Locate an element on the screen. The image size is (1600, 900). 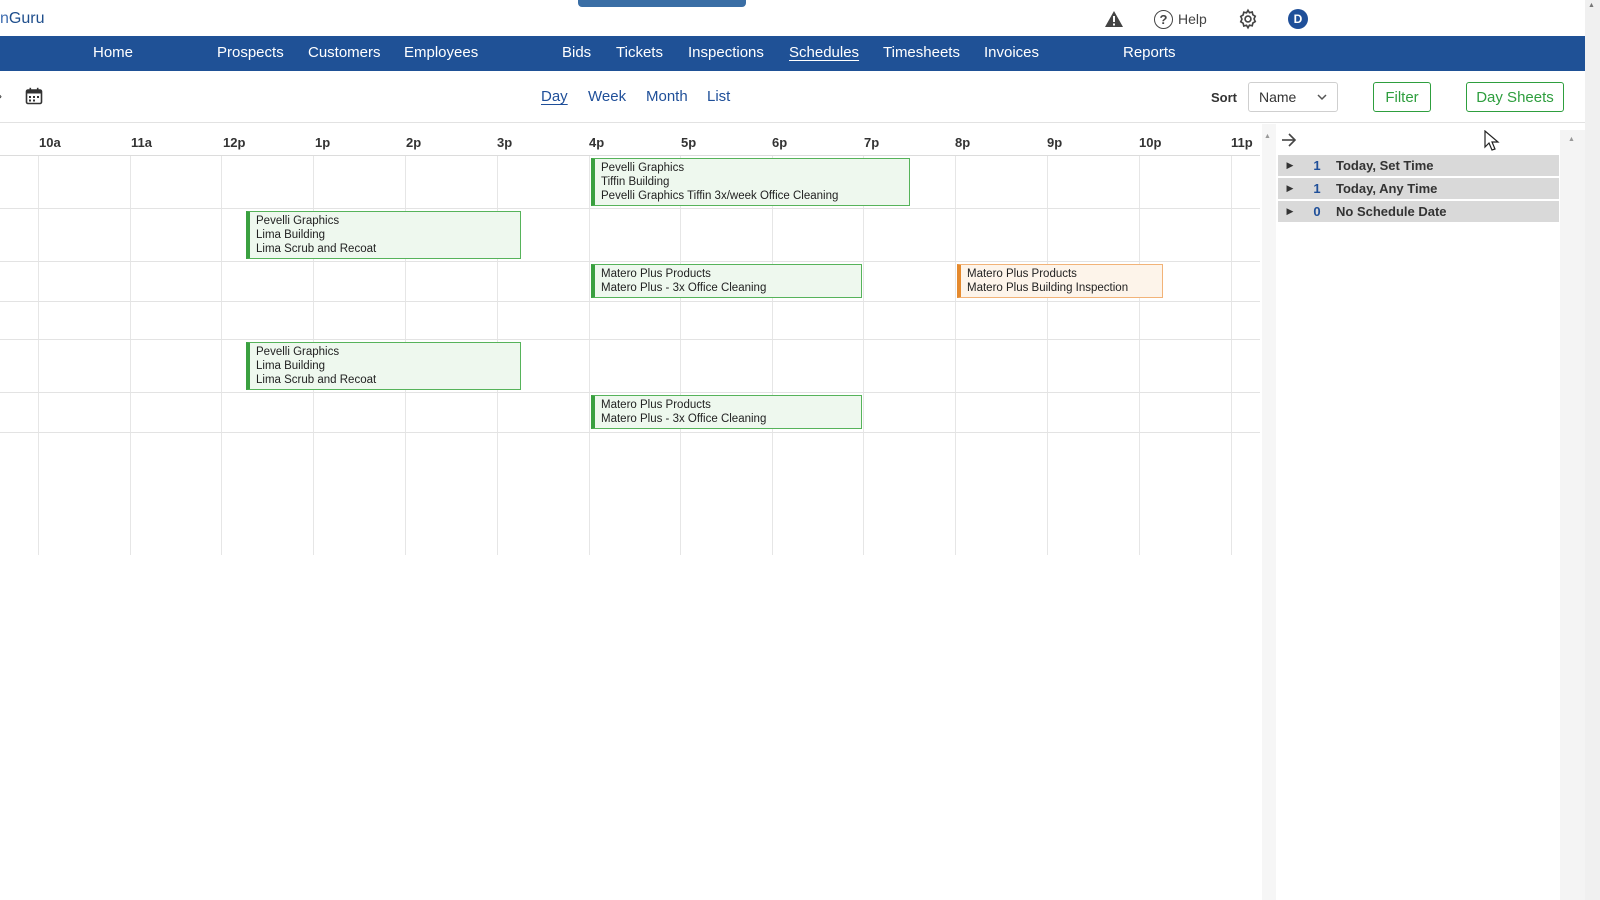
nav-employees: Employees is located at coordinates (441, 52).